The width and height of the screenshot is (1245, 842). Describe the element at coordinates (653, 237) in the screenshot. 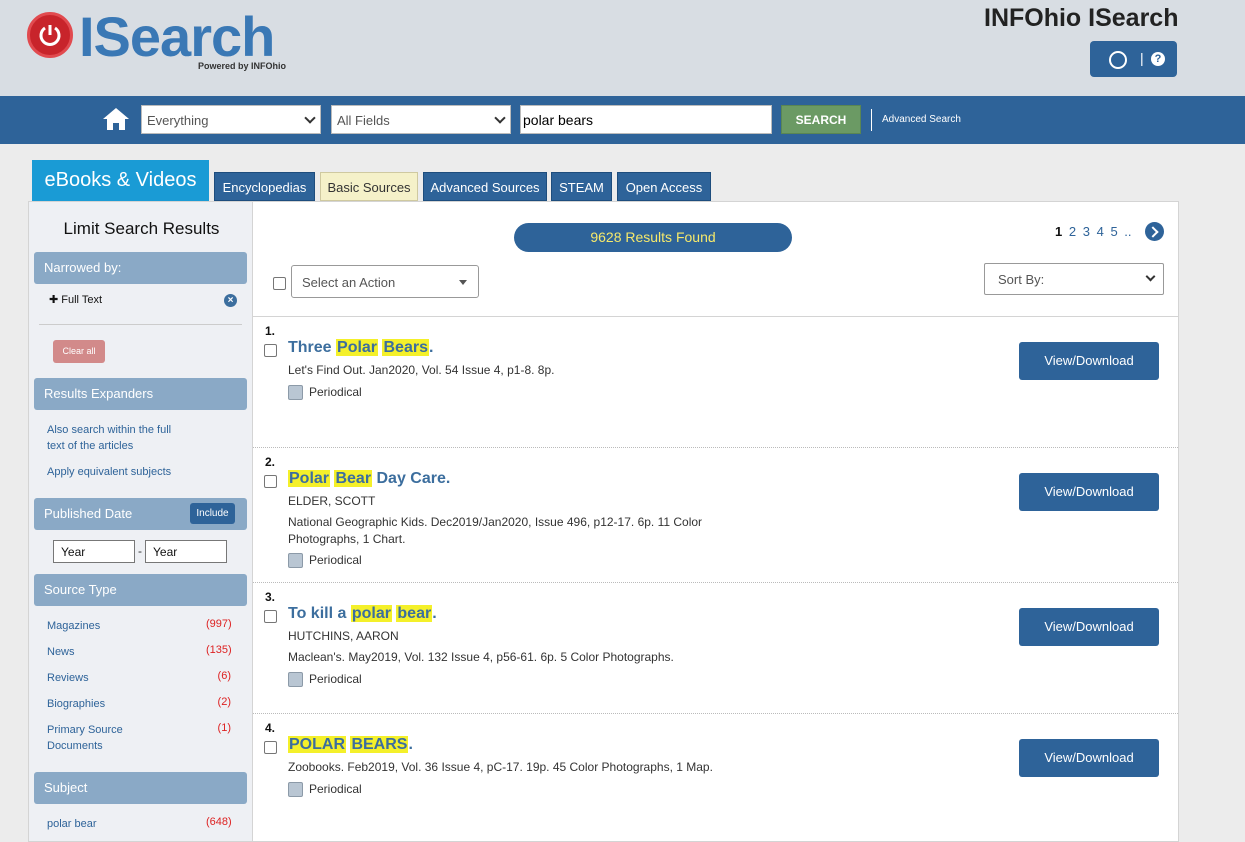

I see `results-count-badge: 9628 Results Found` at that location.